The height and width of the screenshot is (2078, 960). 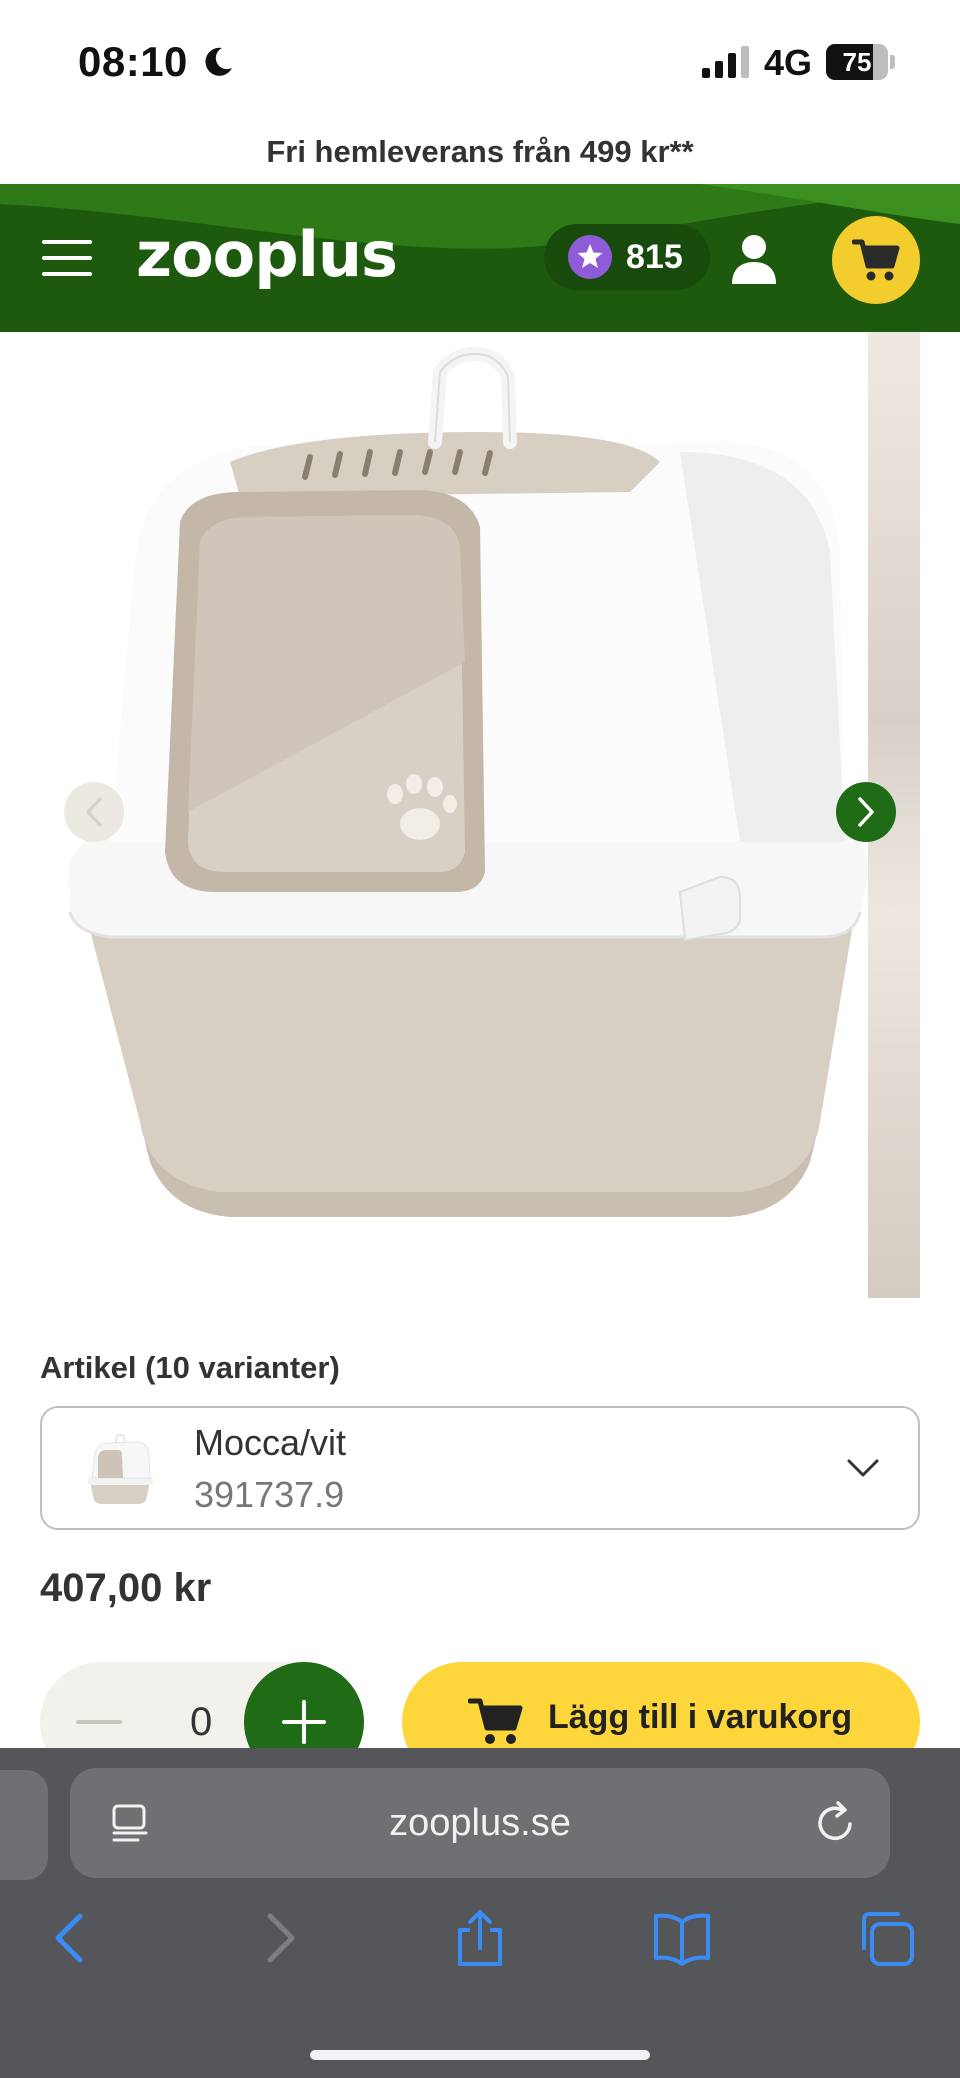 What do you see at coordinates (278, 1938) in the screenshot?
I see `forward-icon` at bounding box center [278, 1938].